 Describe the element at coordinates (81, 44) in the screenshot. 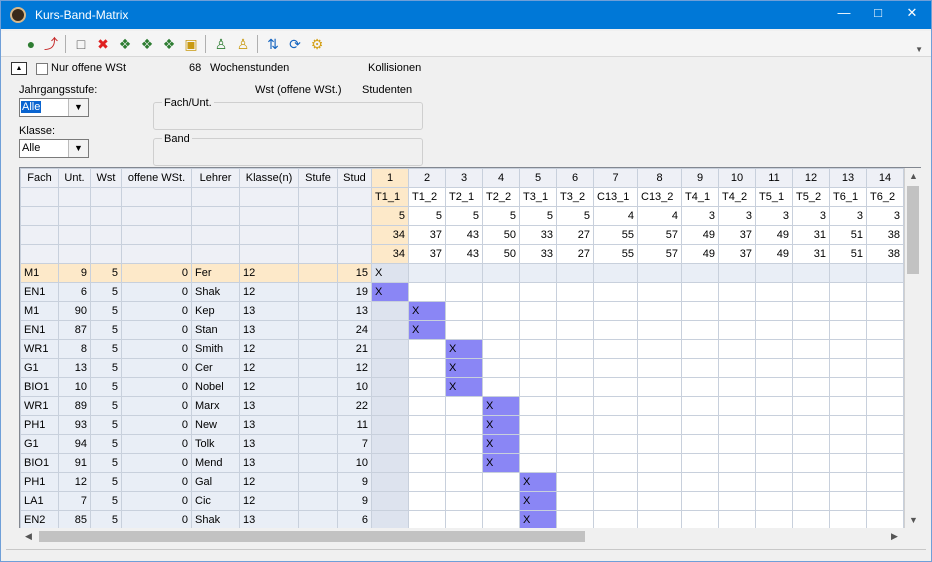

I see `new-doc-icon: □` at that location.